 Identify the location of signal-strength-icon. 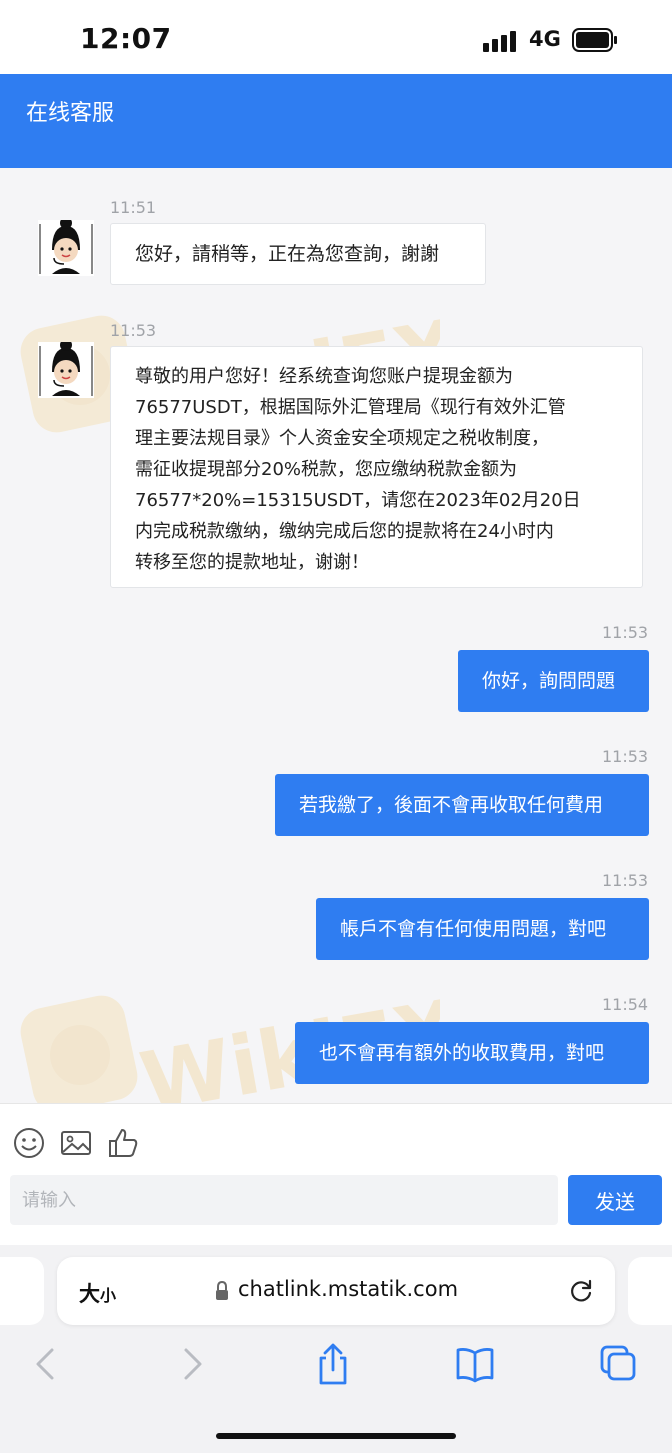
(501, 41).